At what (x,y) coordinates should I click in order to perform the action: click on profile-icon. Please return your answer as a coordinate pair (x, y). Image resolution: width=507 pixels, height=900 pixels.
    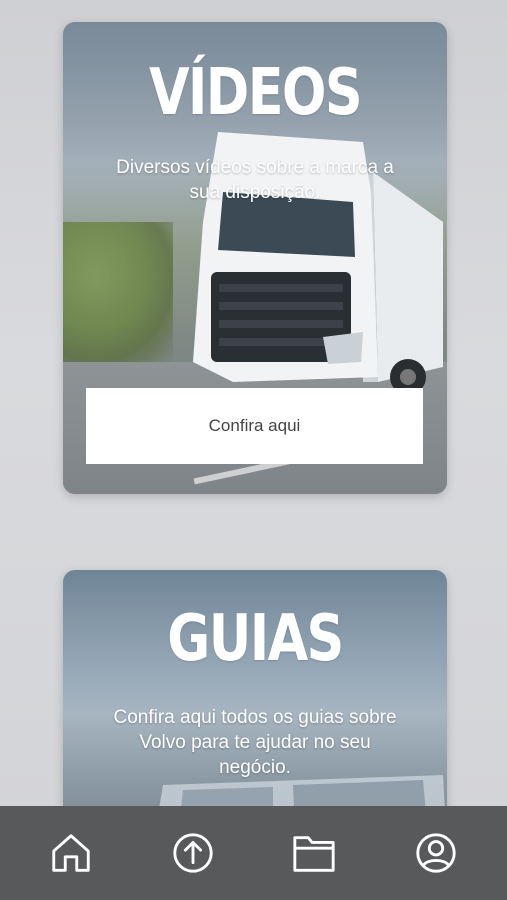
    Looking at the image, I should click on (436, 853).